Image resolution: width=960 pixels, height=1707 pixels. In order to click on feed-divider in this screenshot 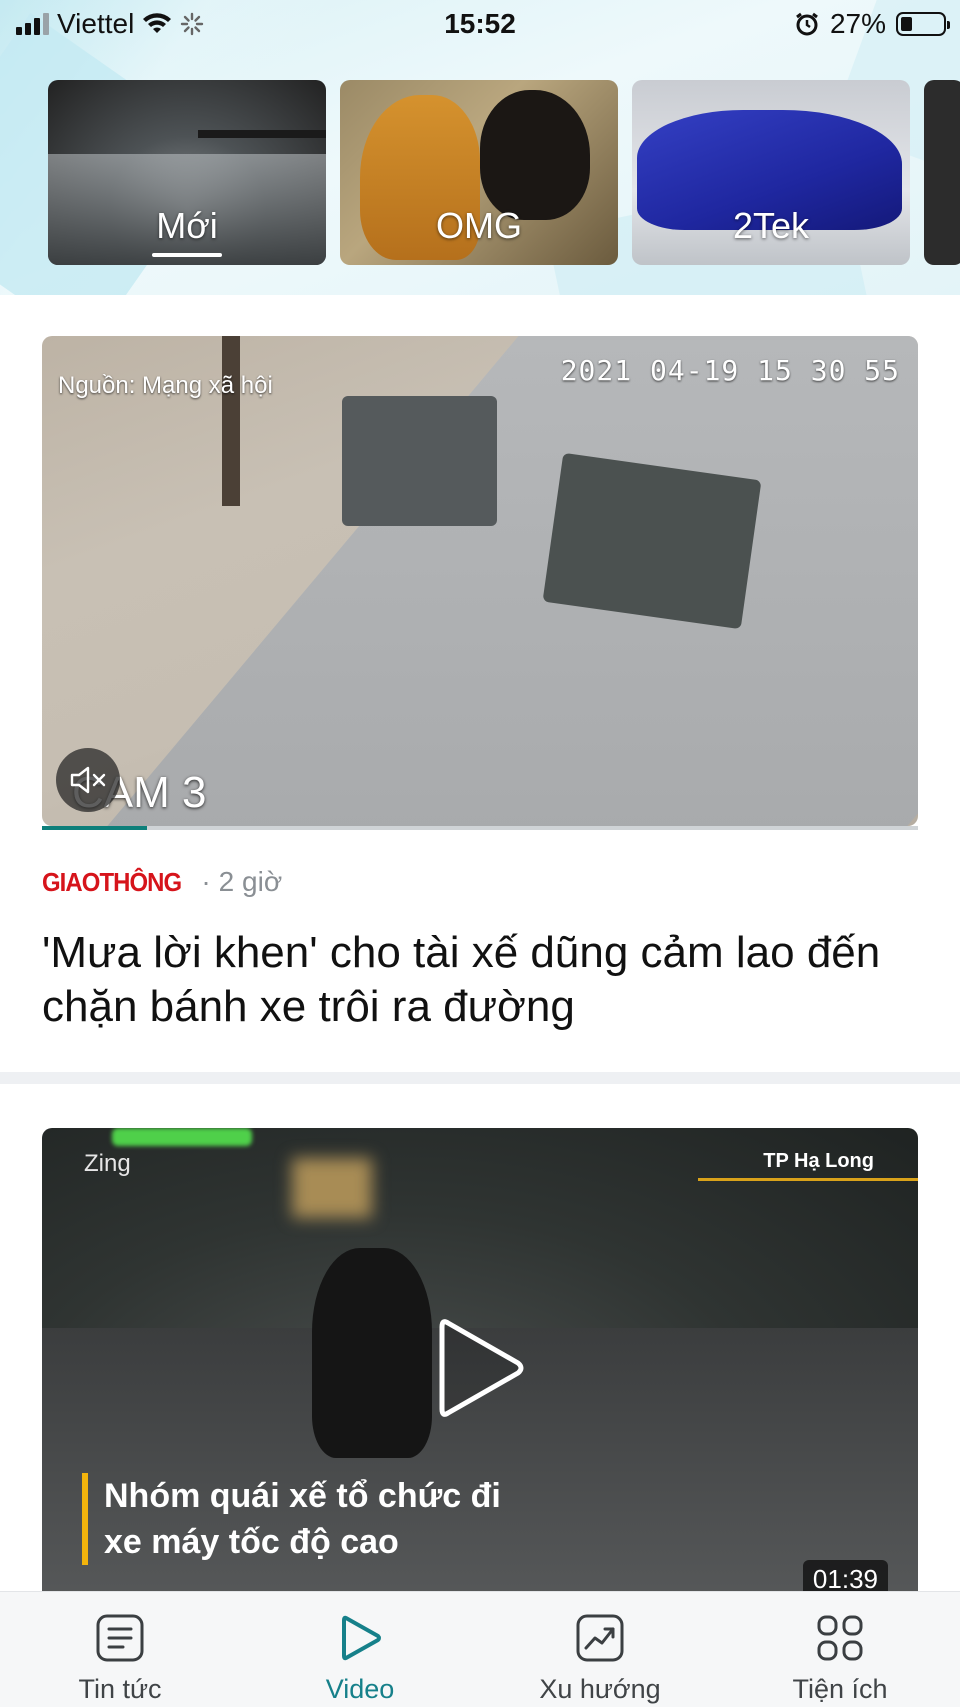, I will do `click(480, 1078)`.